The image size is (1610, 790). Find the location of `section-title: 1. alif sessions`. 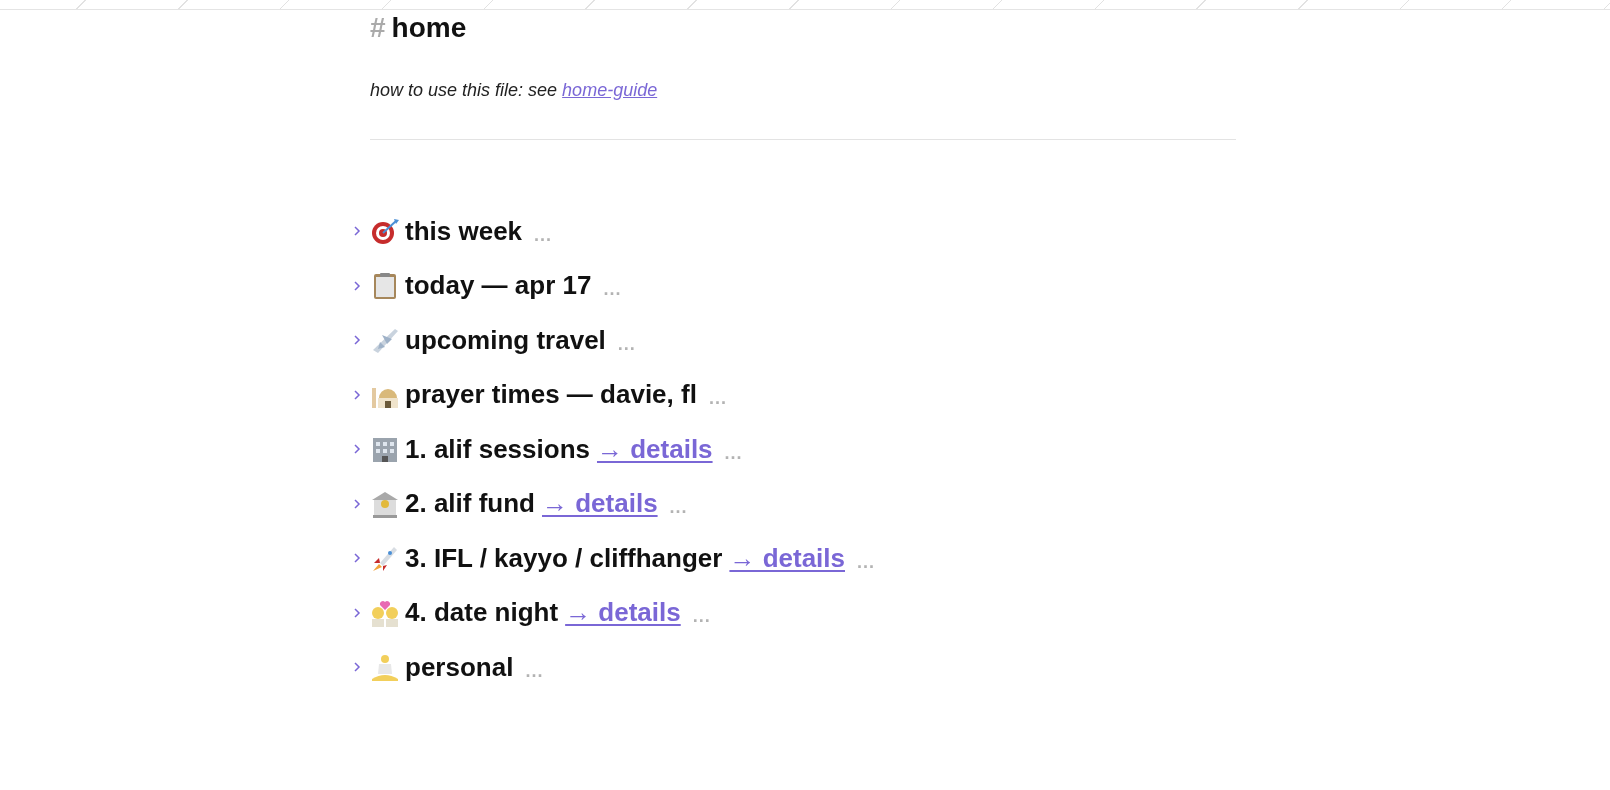

section-title: 1. alif sessions is located at coordinates (497, 449).